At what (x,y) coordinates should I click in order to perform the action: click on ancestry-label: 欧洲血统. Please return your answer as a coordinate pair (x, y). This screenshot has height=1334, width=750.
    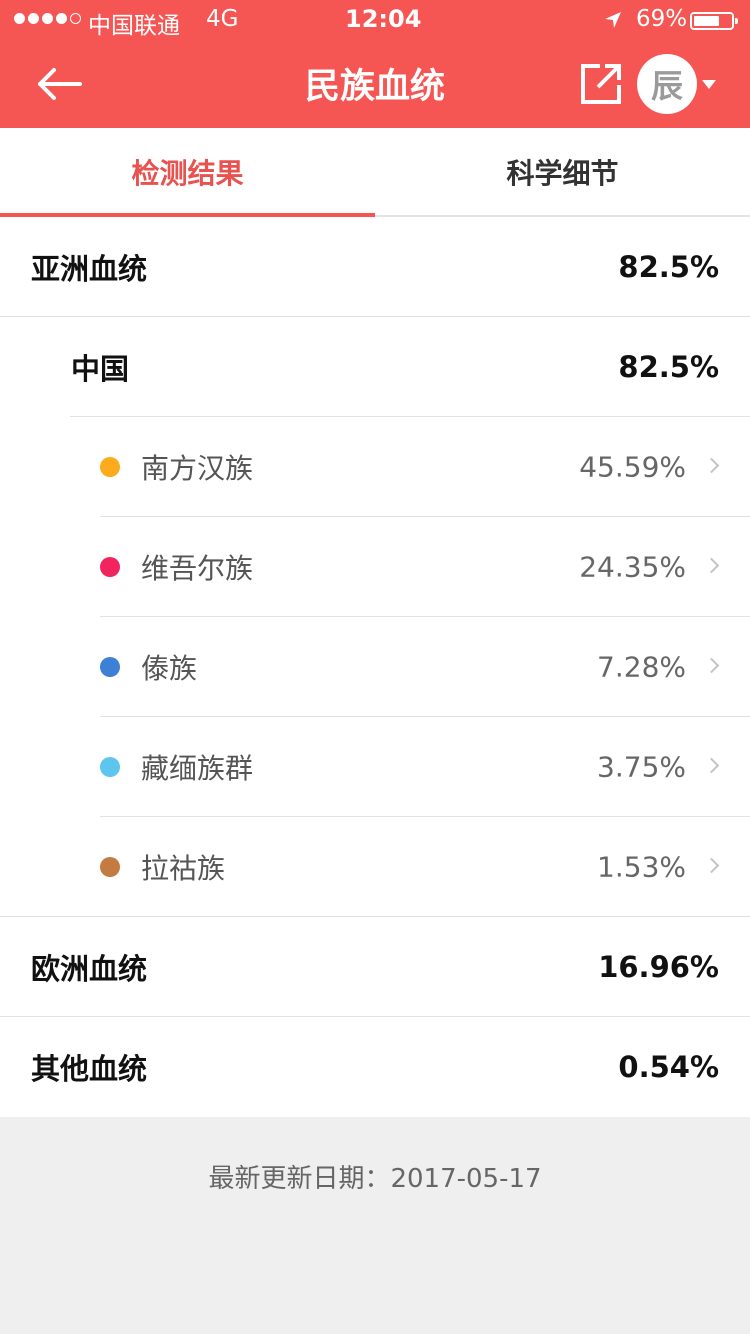
    Looking at the image, I should click on (89, 969).